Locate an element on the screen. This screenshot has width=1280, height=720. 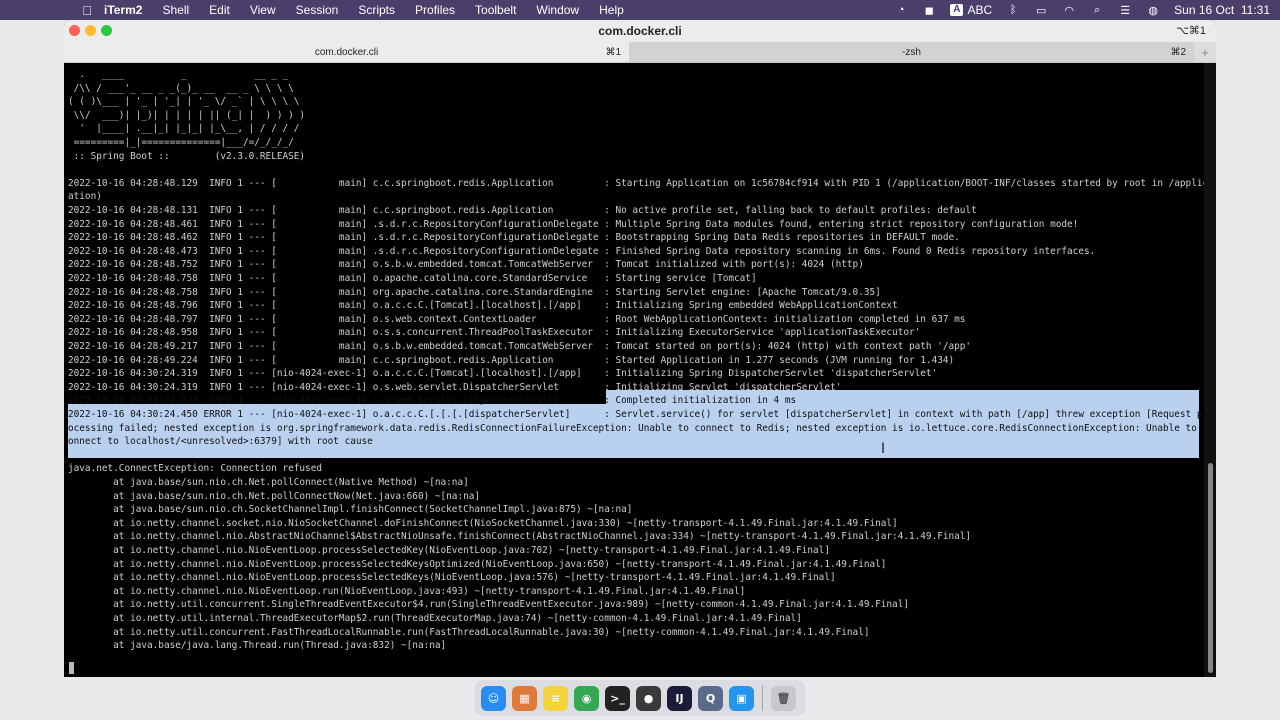
dock-separator is located at coordinates (762, 698).